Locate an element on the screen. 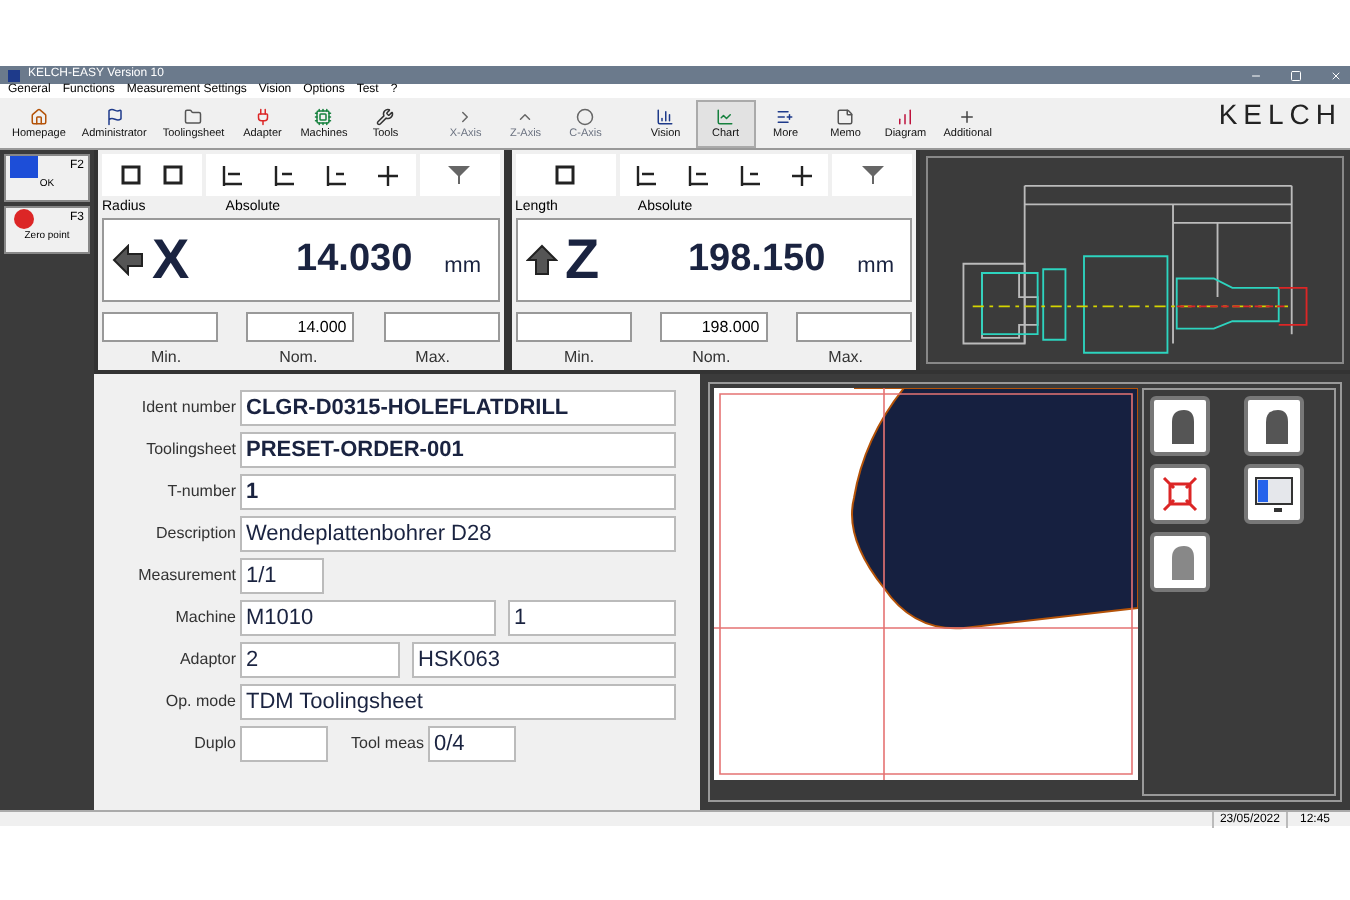 The height and width of the screenshot is (900, 1350). measured-value: 14.030 is located at coordinates (354, 259).